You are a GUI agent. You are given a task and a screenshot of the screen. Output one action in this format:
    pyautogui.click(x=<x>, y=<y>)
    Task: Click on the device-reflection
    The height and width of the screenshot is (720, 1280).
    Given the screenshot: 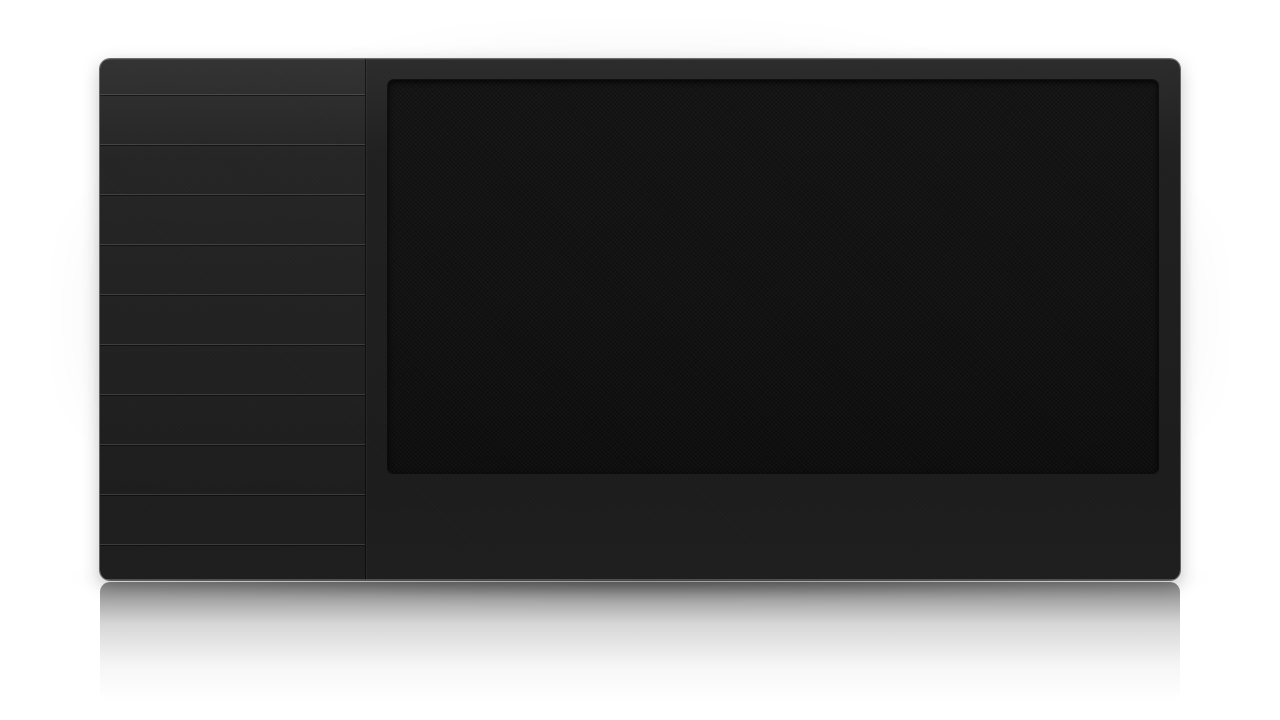 What is the action you would take?
    pyautogui.click(x=640, y=642)
    